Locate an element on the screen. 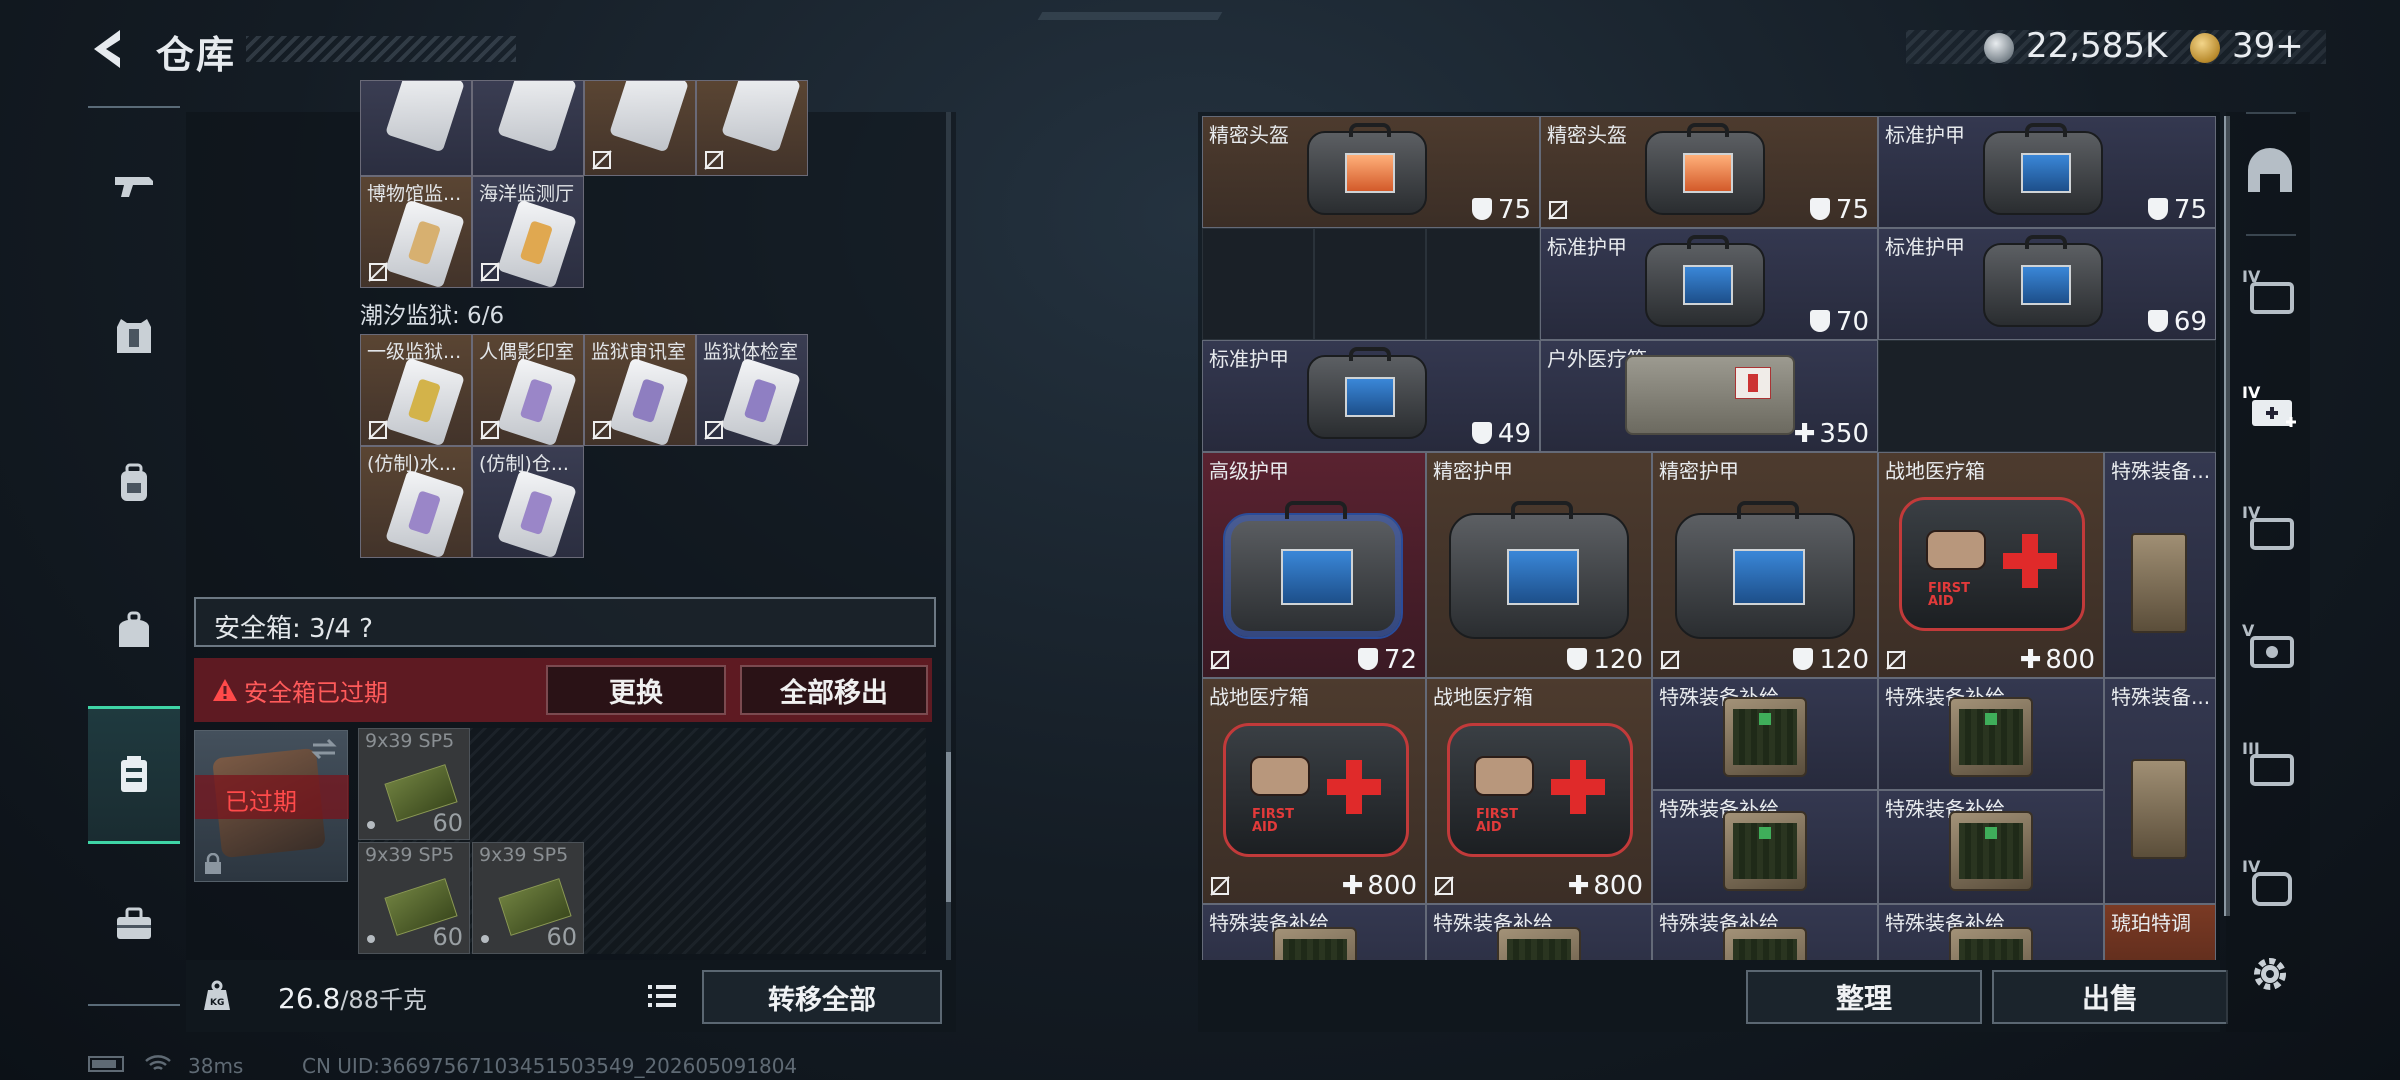 The width and height of the screenshot is (2400, 1080). heal-value: 350 is located at coordinates (1844, 434).